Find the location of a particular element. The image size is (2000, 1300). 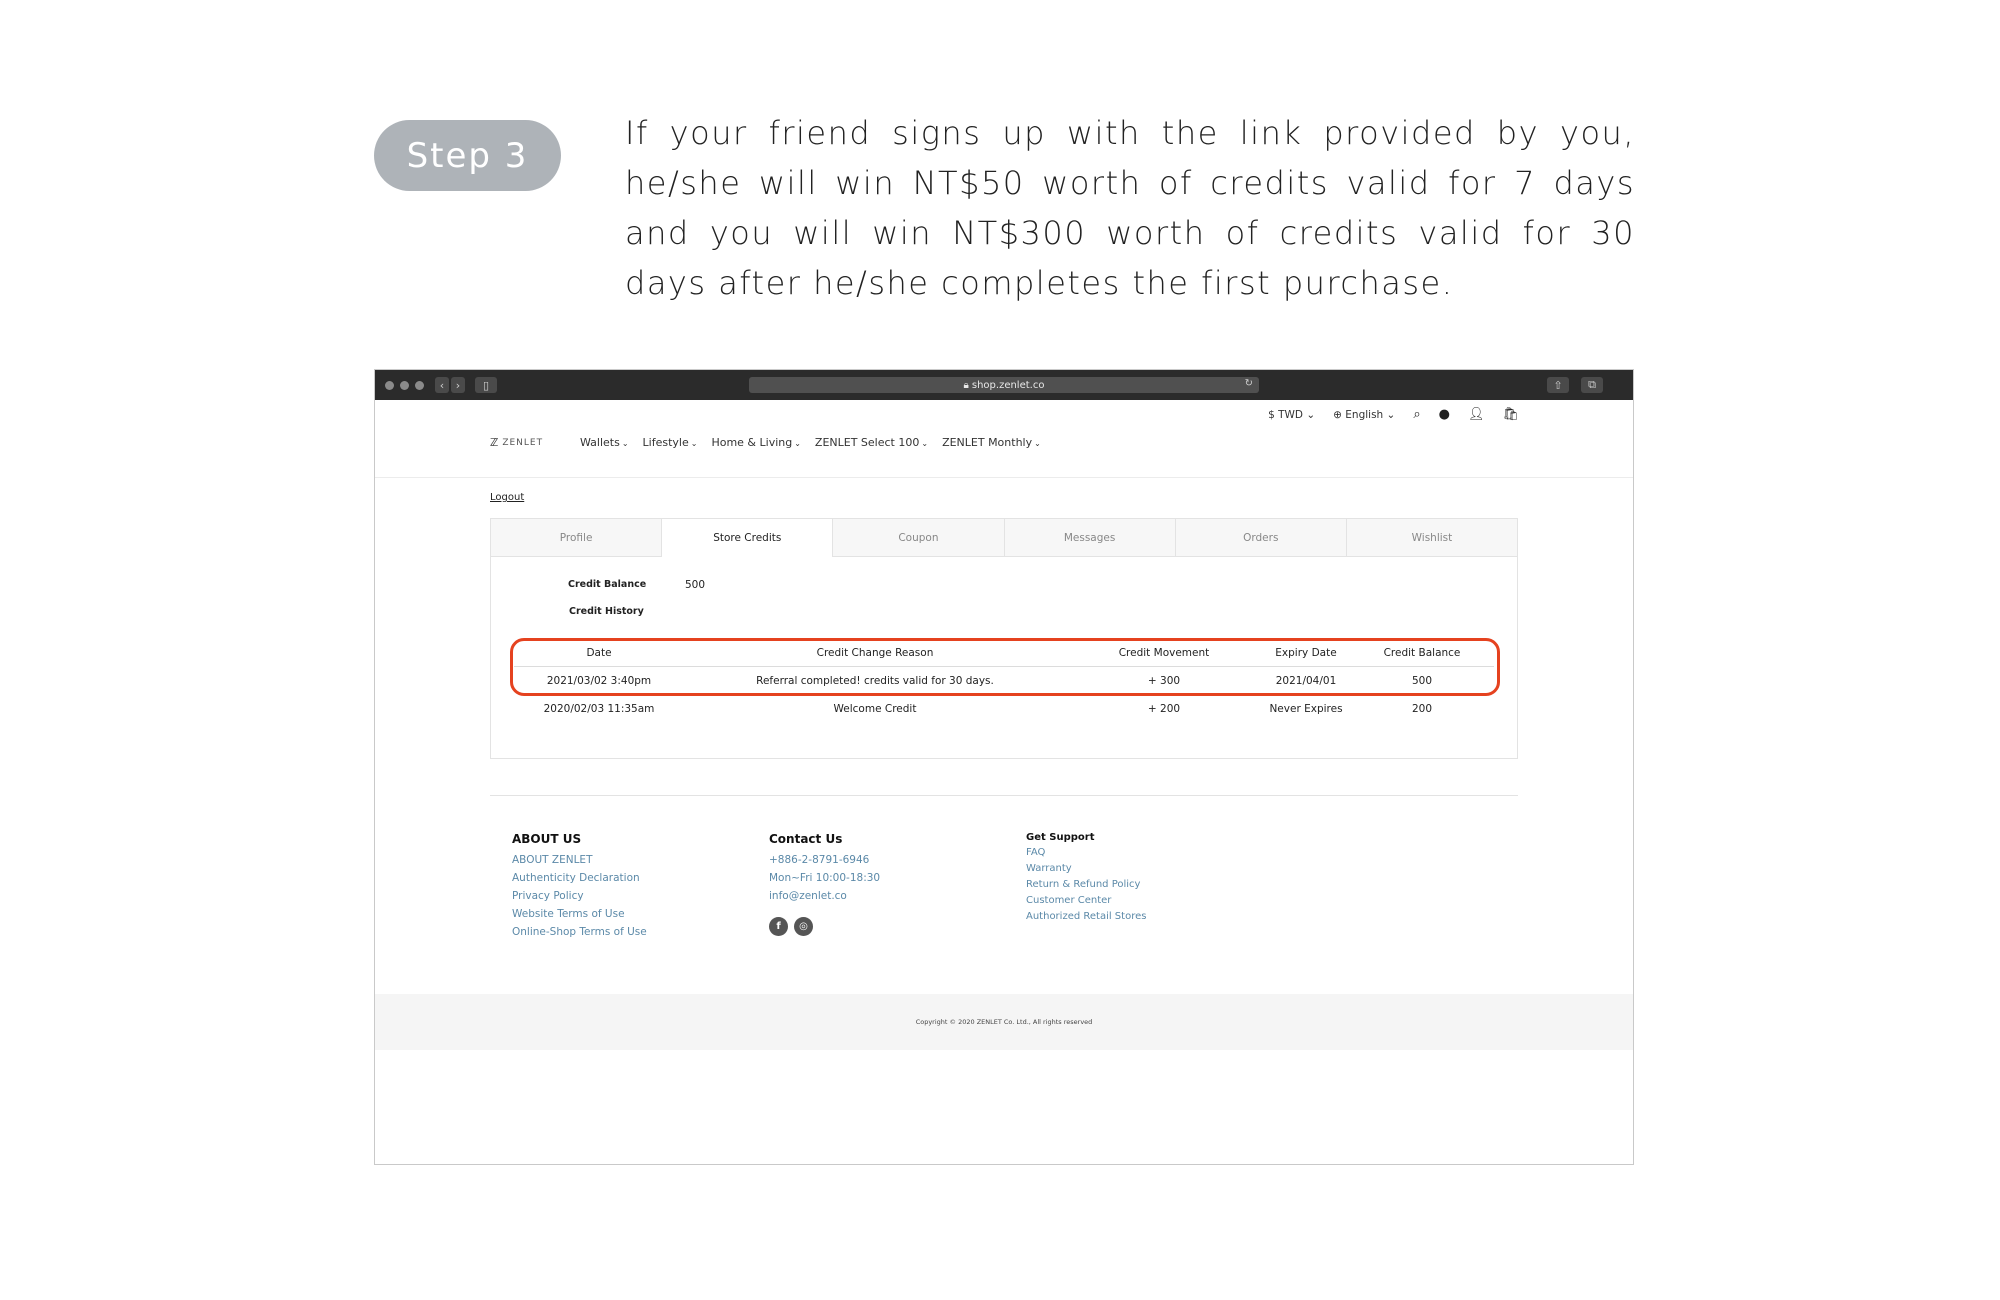

footer-hours: Mon~Fri 10:00-18:30 is located at coordinates (825, 878).